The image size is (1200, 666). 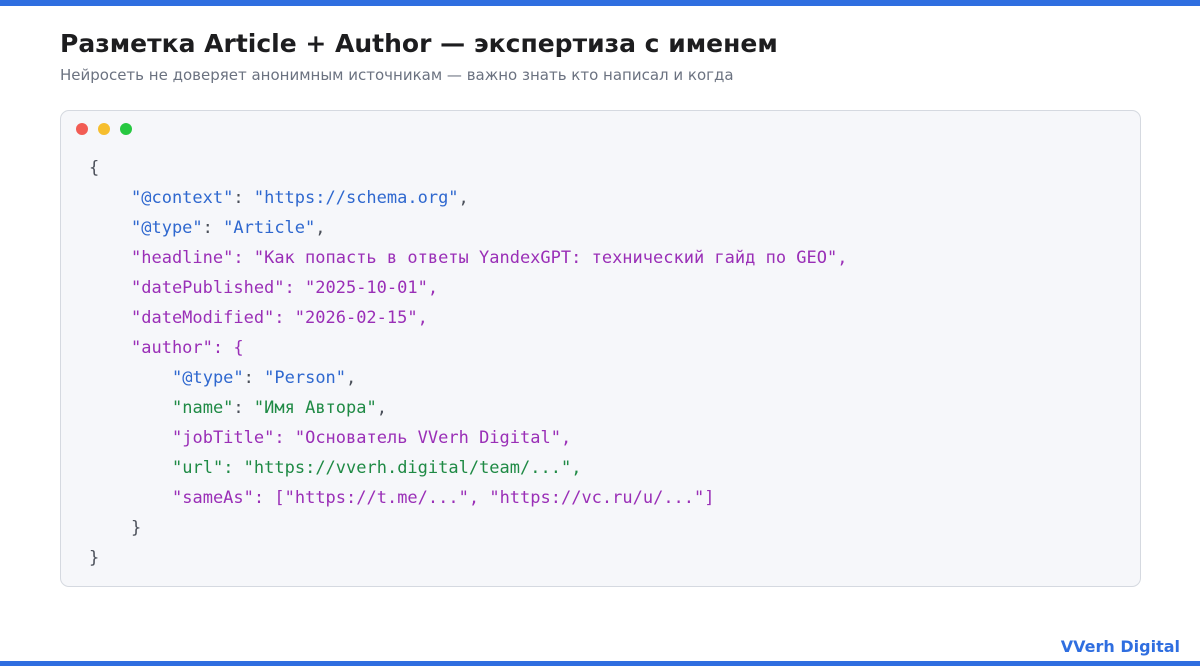 I want to click on top-accent-bar, so click(x=600, y=3).